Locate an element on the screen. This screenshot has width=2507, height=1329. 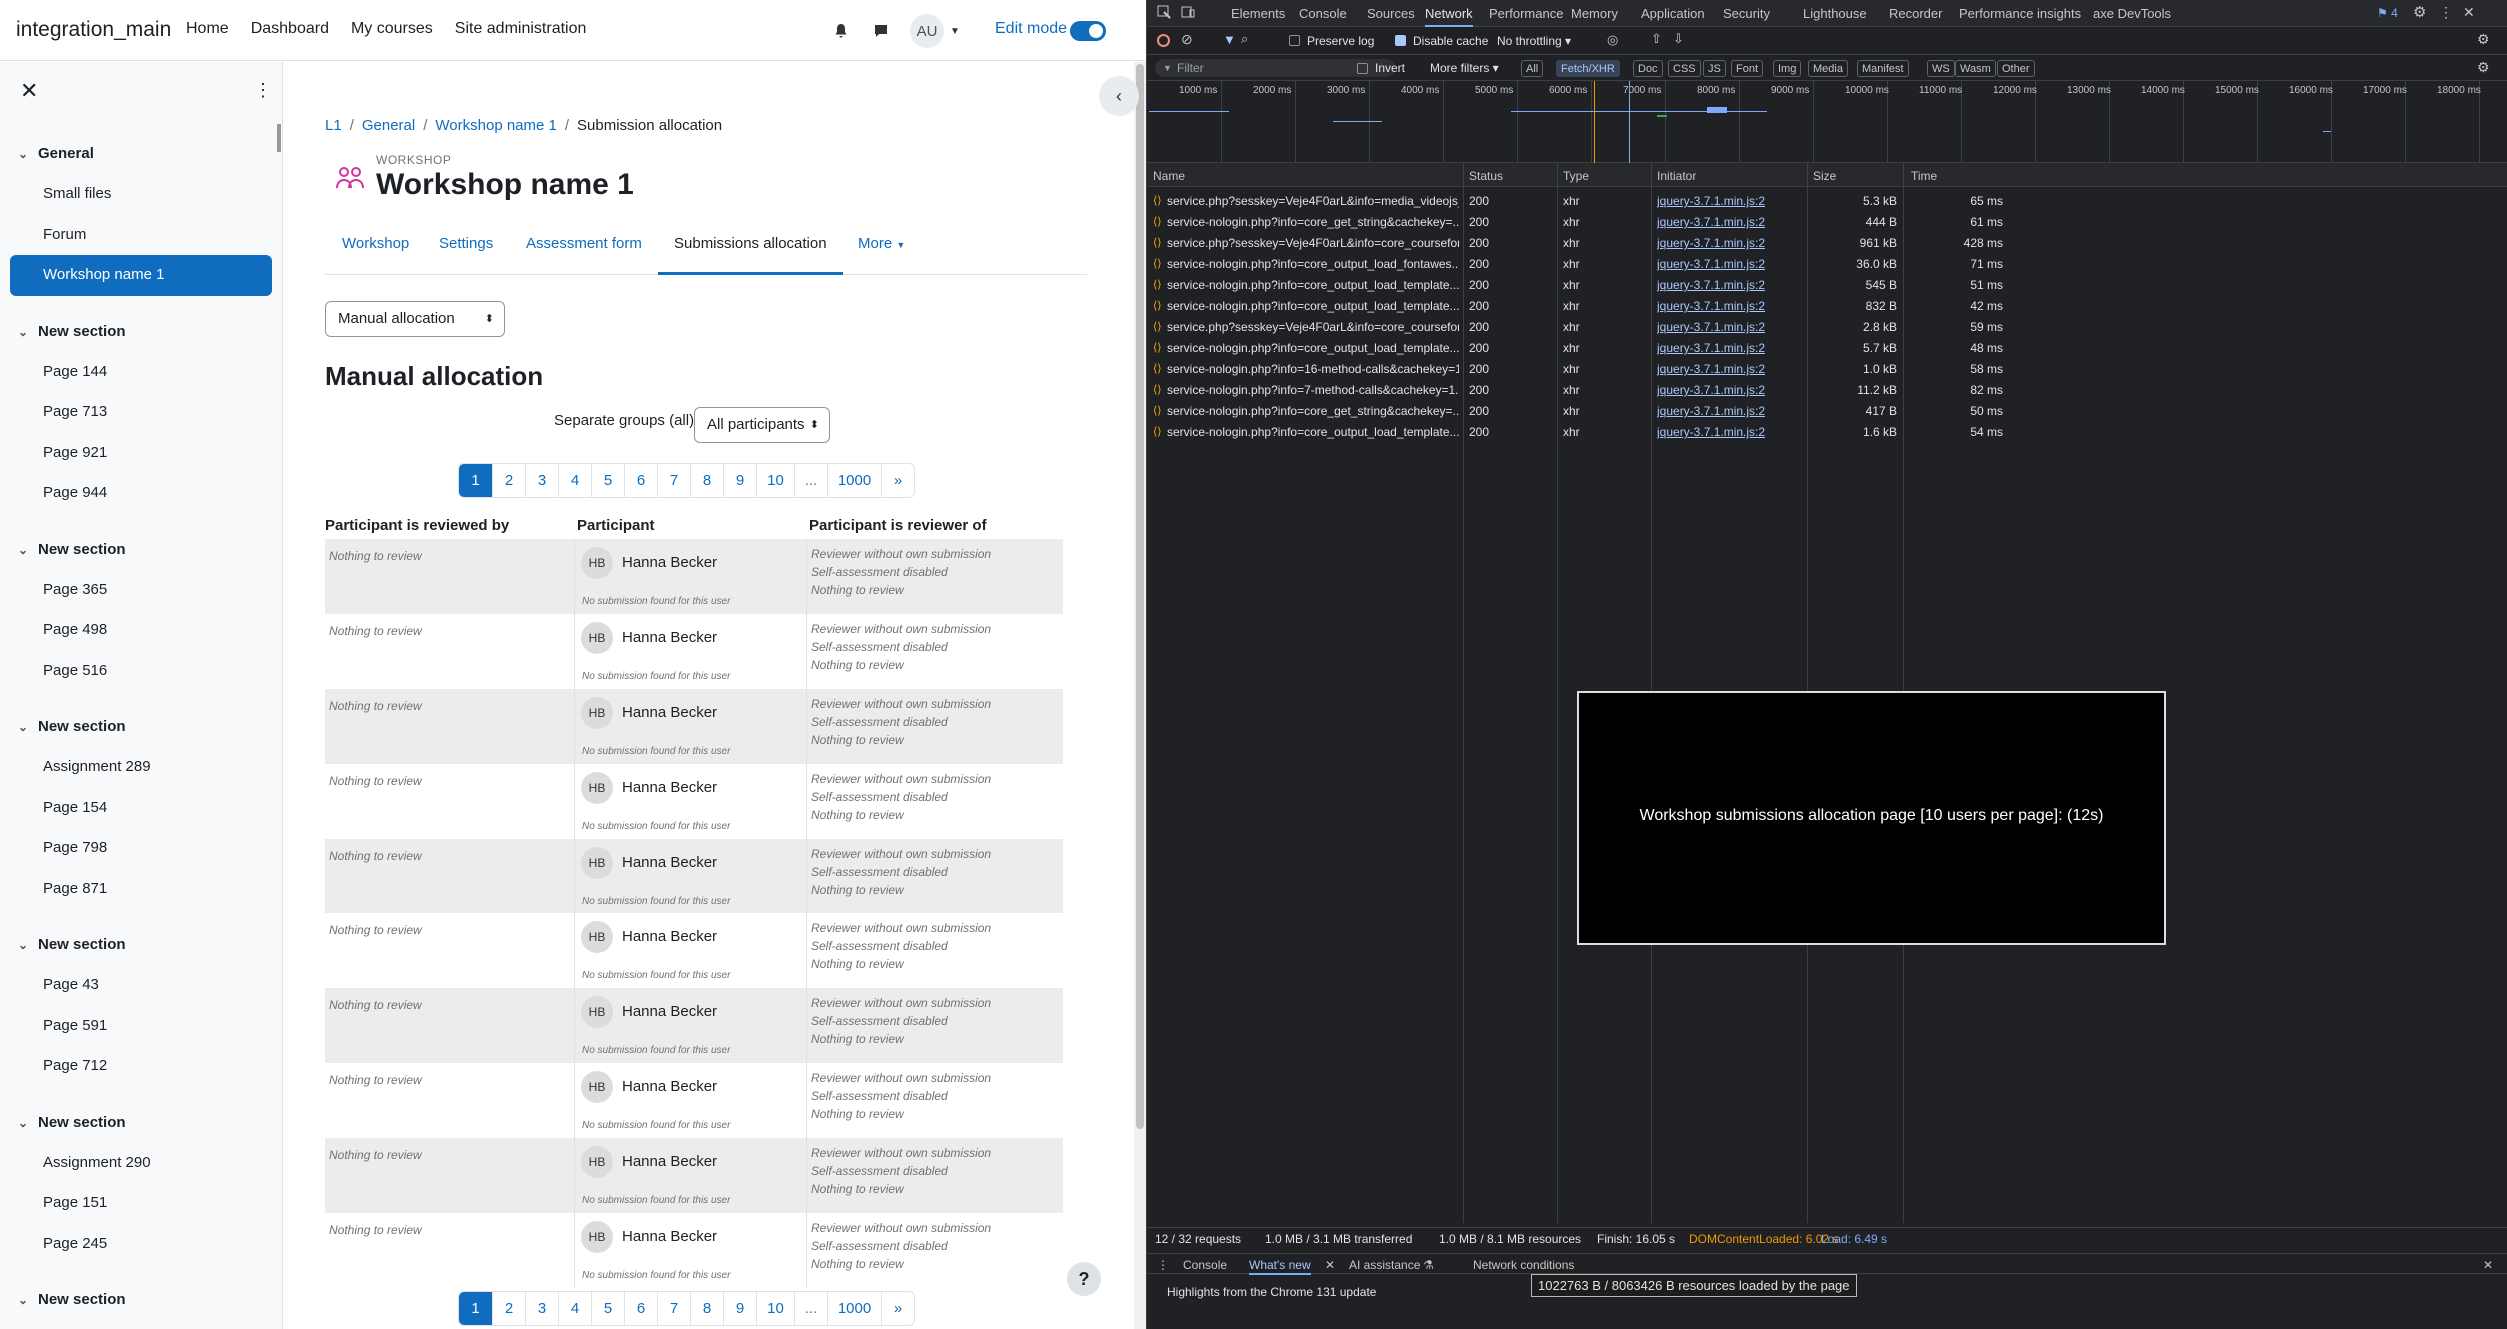
course-index-item: Page 245 is located at coordinates (141, 1244).